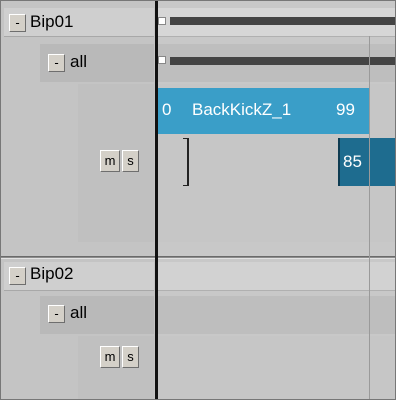 This screenshot has height=400, width=396. What do you see at coordinates (130, 161) in the screenshot?
I see `solo-button-bip01: s` at bounding box center [130, 161].